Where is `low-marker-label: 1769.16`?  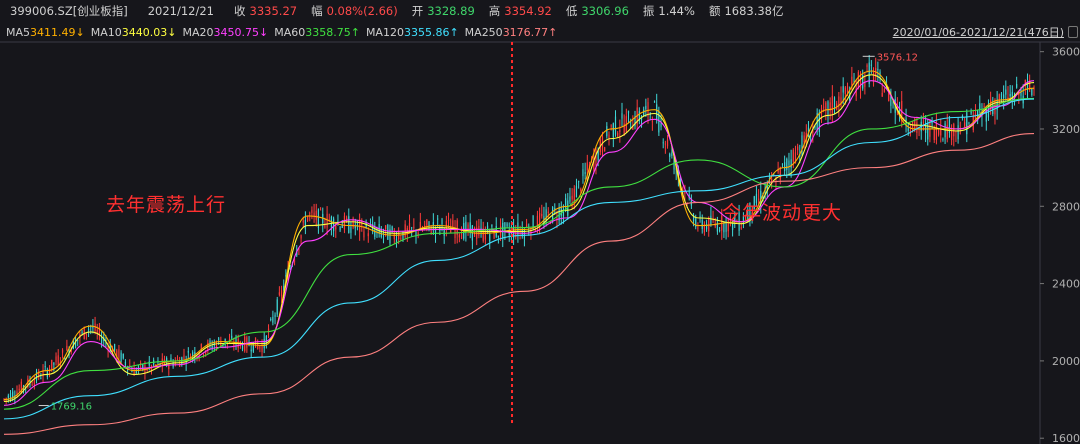
low-marker-label: 1769.16 is located at coordinates (71, 407).